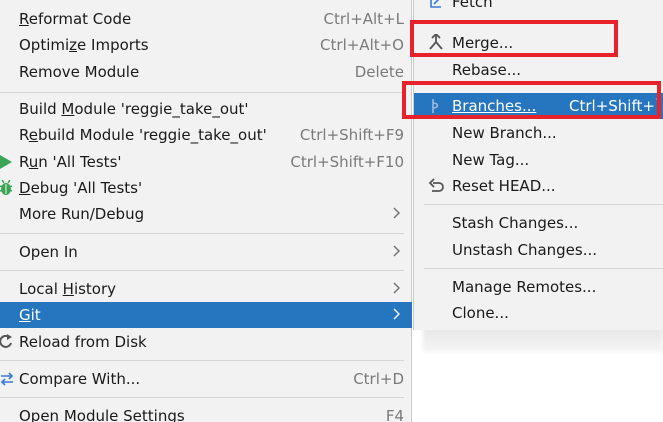 This screenshot has width=663, height=422. Describe the element at coordinates (436, 186) in the screenshot. I see `undo-icon` at that location.